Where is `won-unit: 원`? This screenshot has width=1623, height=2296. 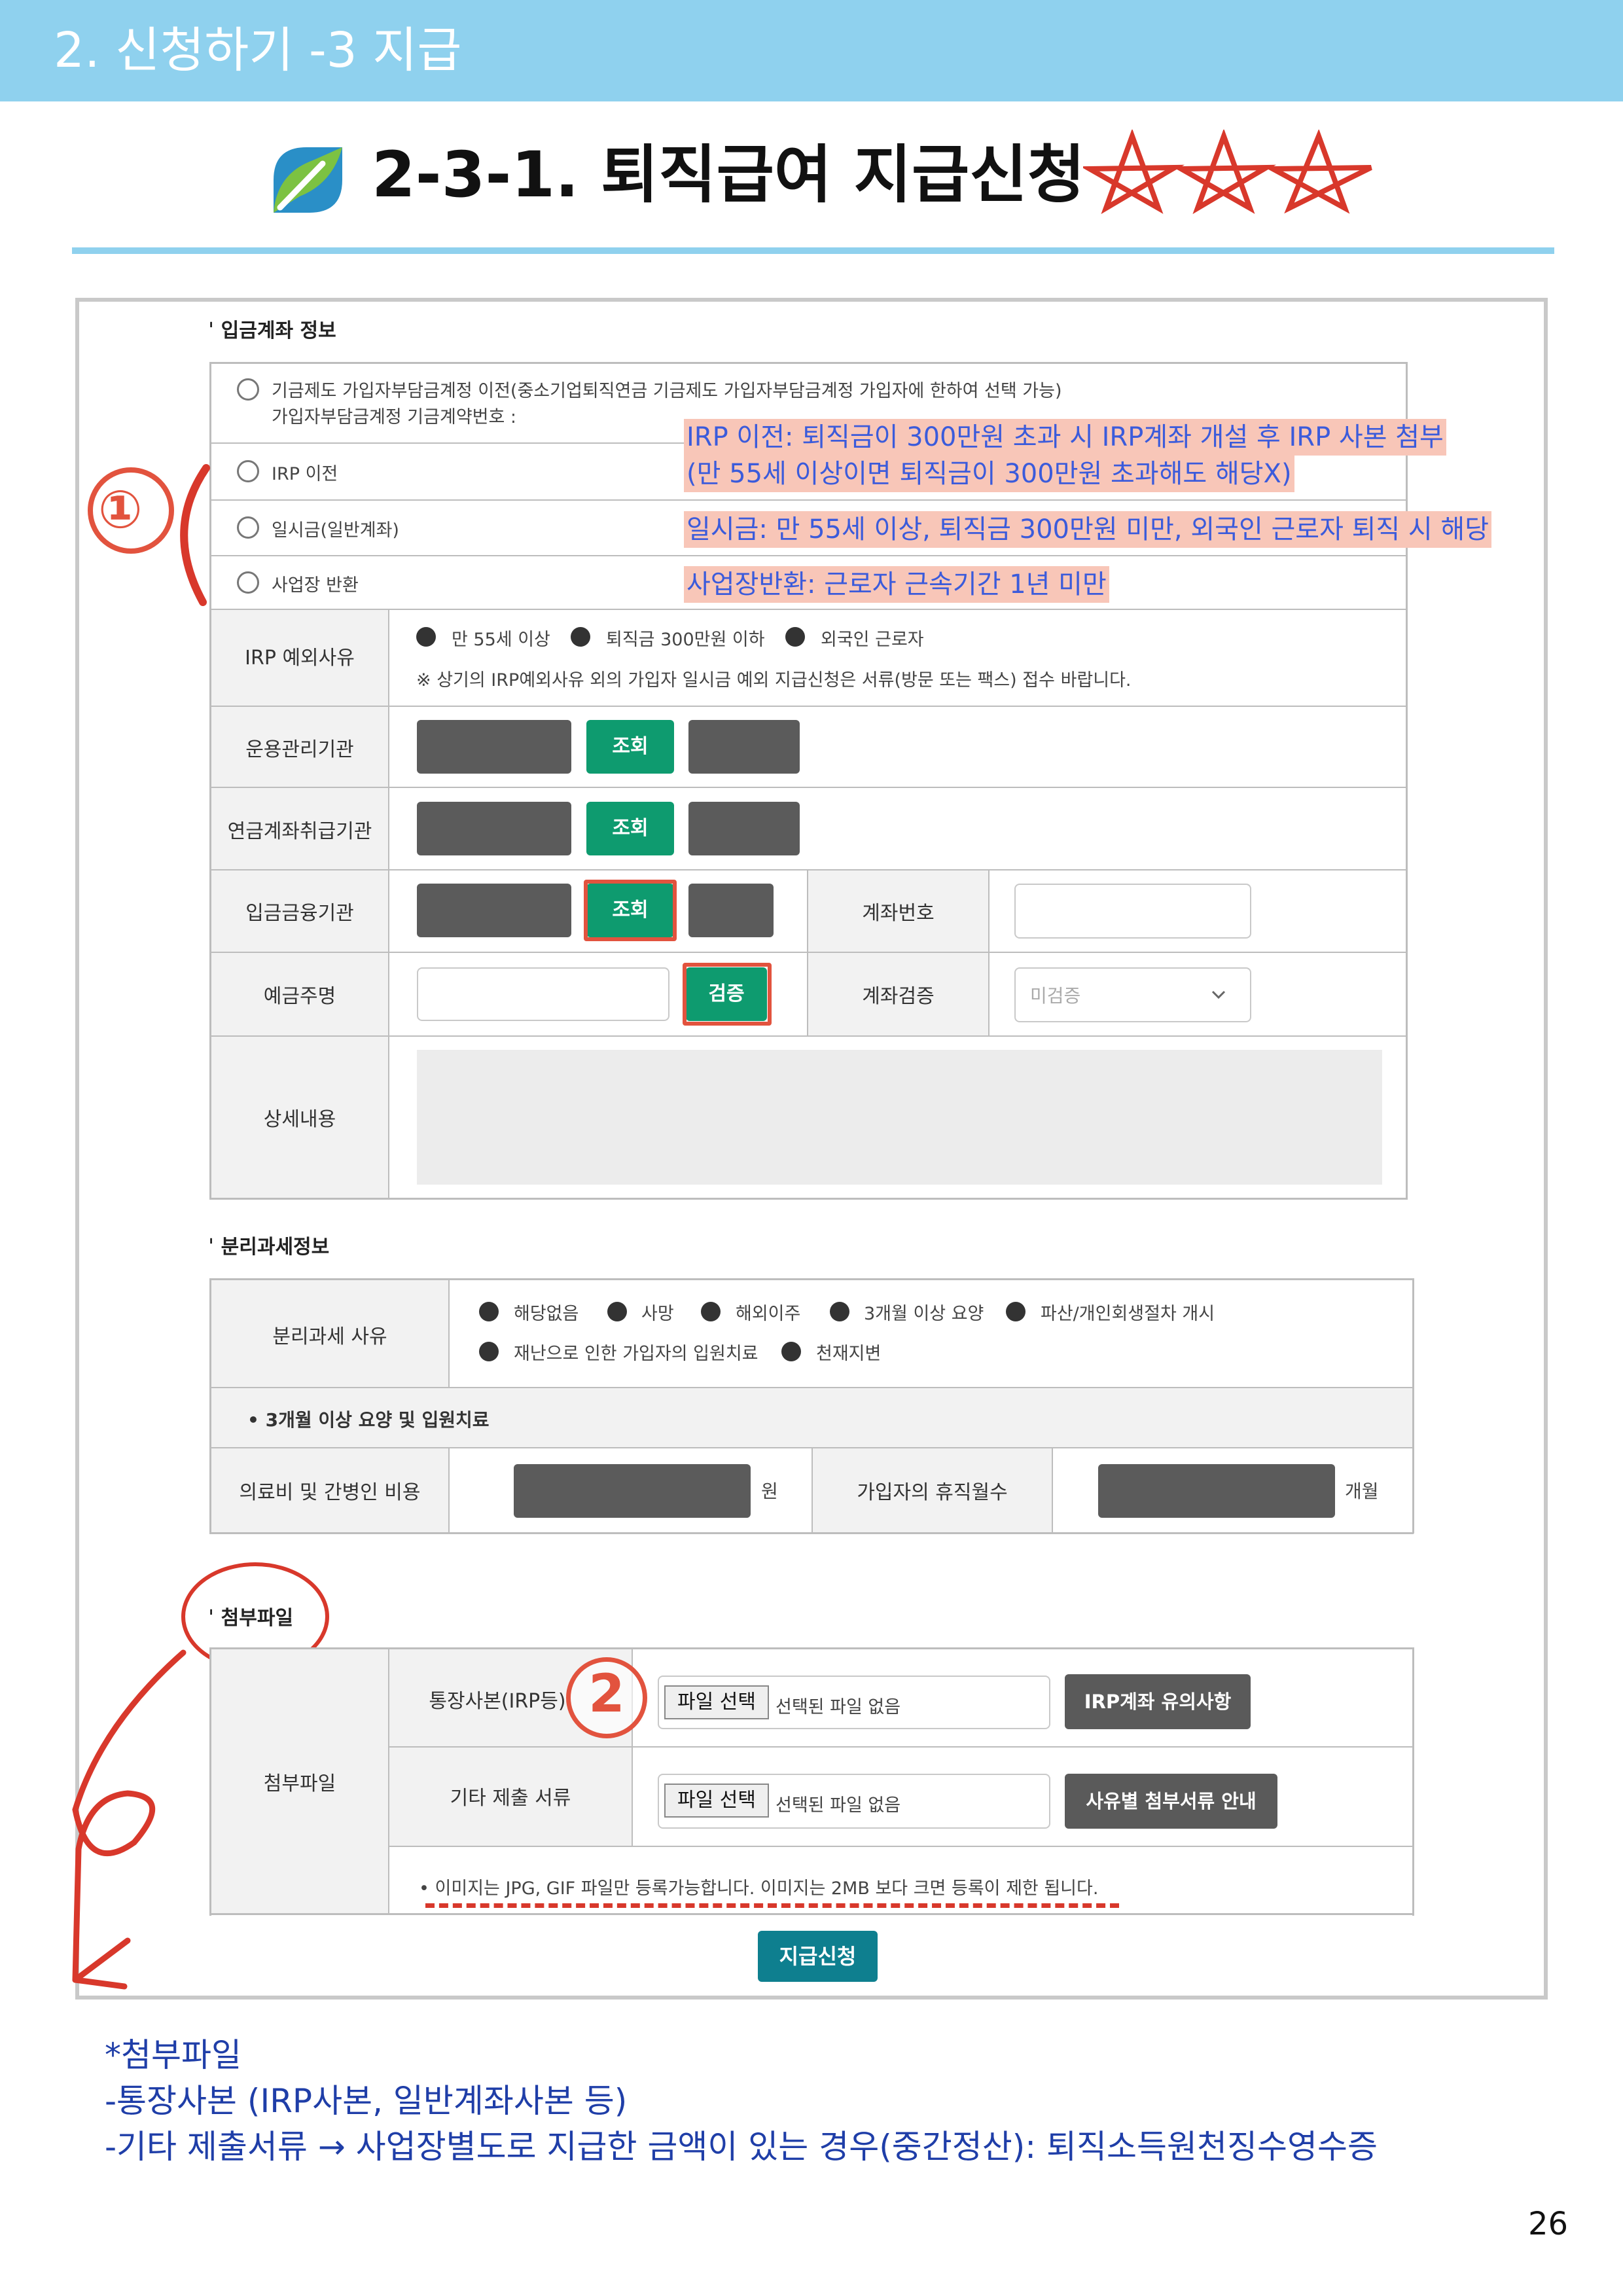
won-unit: 원 is located at coordinates (769, 1491).